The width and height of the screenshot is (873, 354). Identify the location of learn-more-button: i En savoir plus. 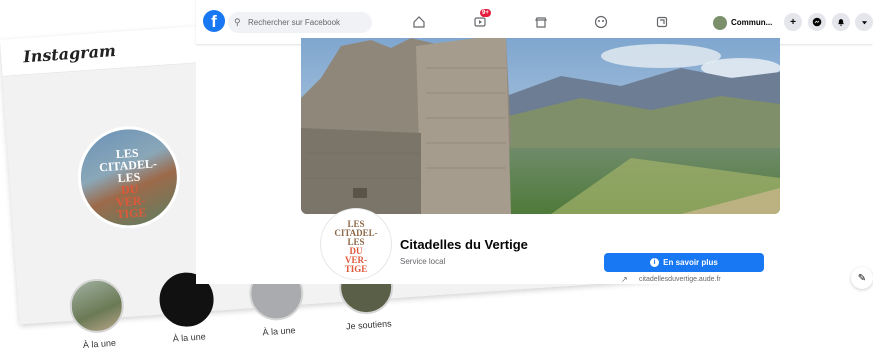
(684, 262).